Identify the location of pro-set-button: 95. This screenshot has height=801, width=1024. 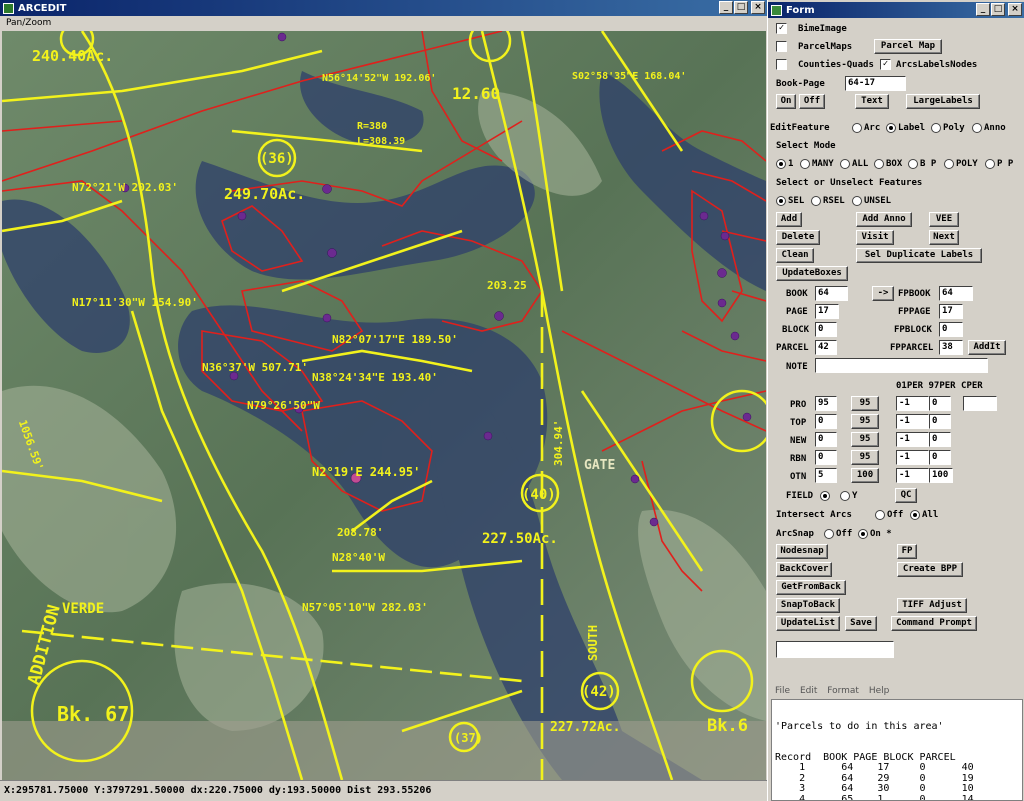
(865, 403).